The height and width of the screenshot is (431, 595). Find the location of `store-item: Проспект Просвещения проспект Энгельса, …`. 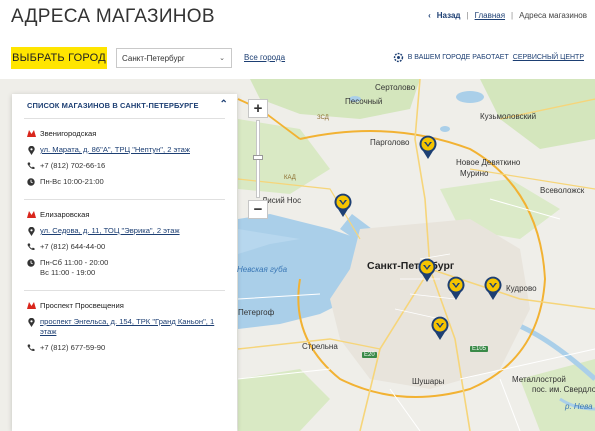

store-item: Проспект Просвещения проспект Энгельса, … is located at coordinates (124, 327).